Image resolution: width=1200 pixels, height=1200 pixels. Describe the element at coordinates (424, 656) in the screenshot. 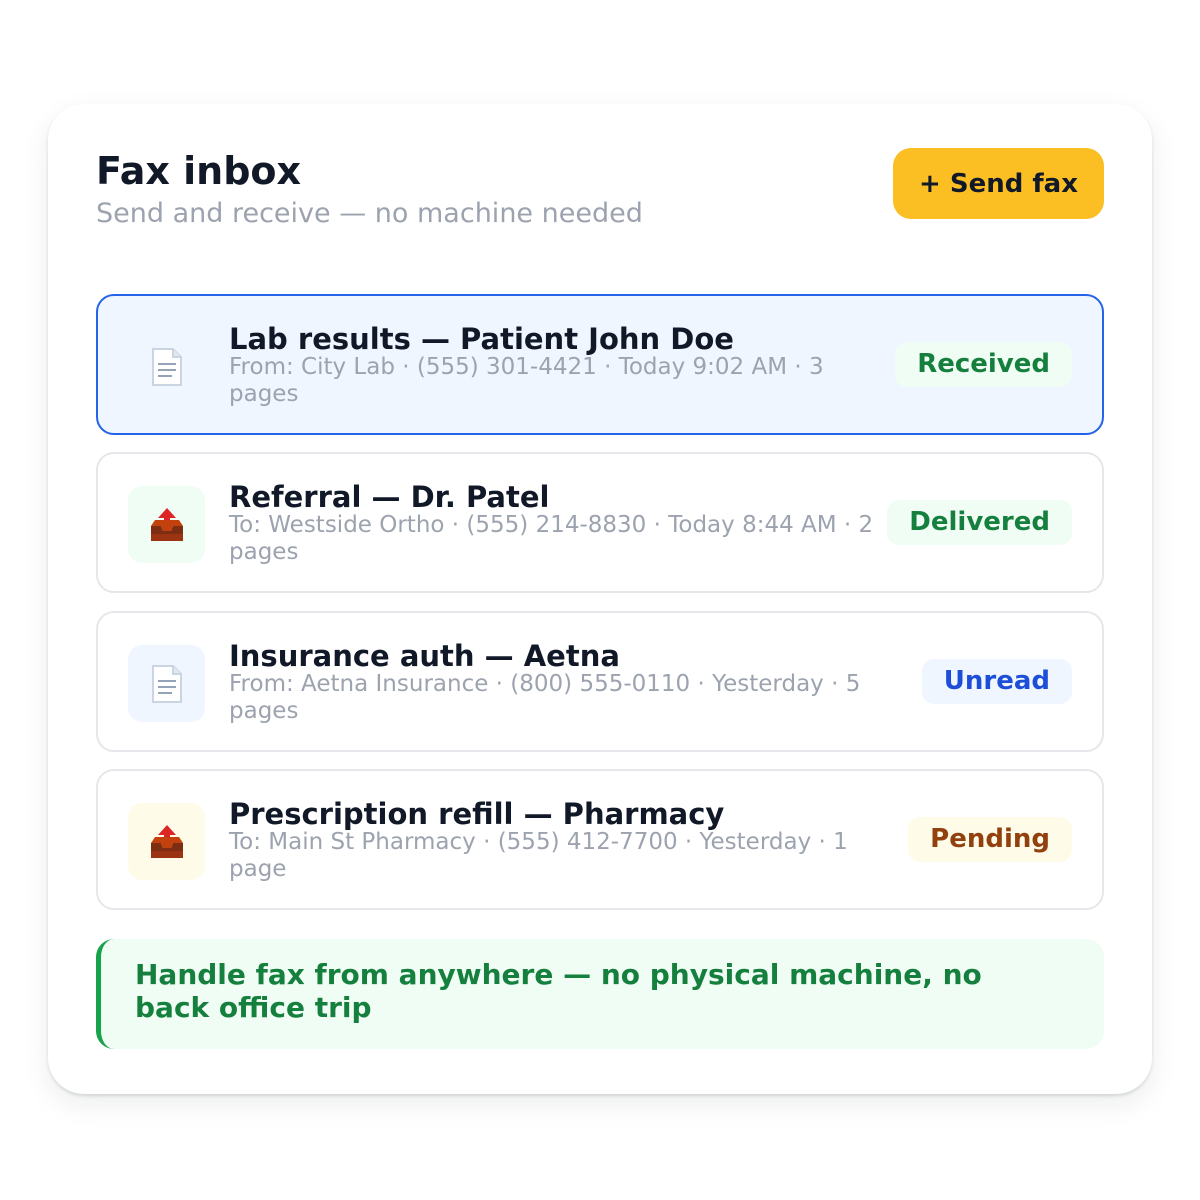

I see `fax-title: Insurance auth — Aetna` at that location.